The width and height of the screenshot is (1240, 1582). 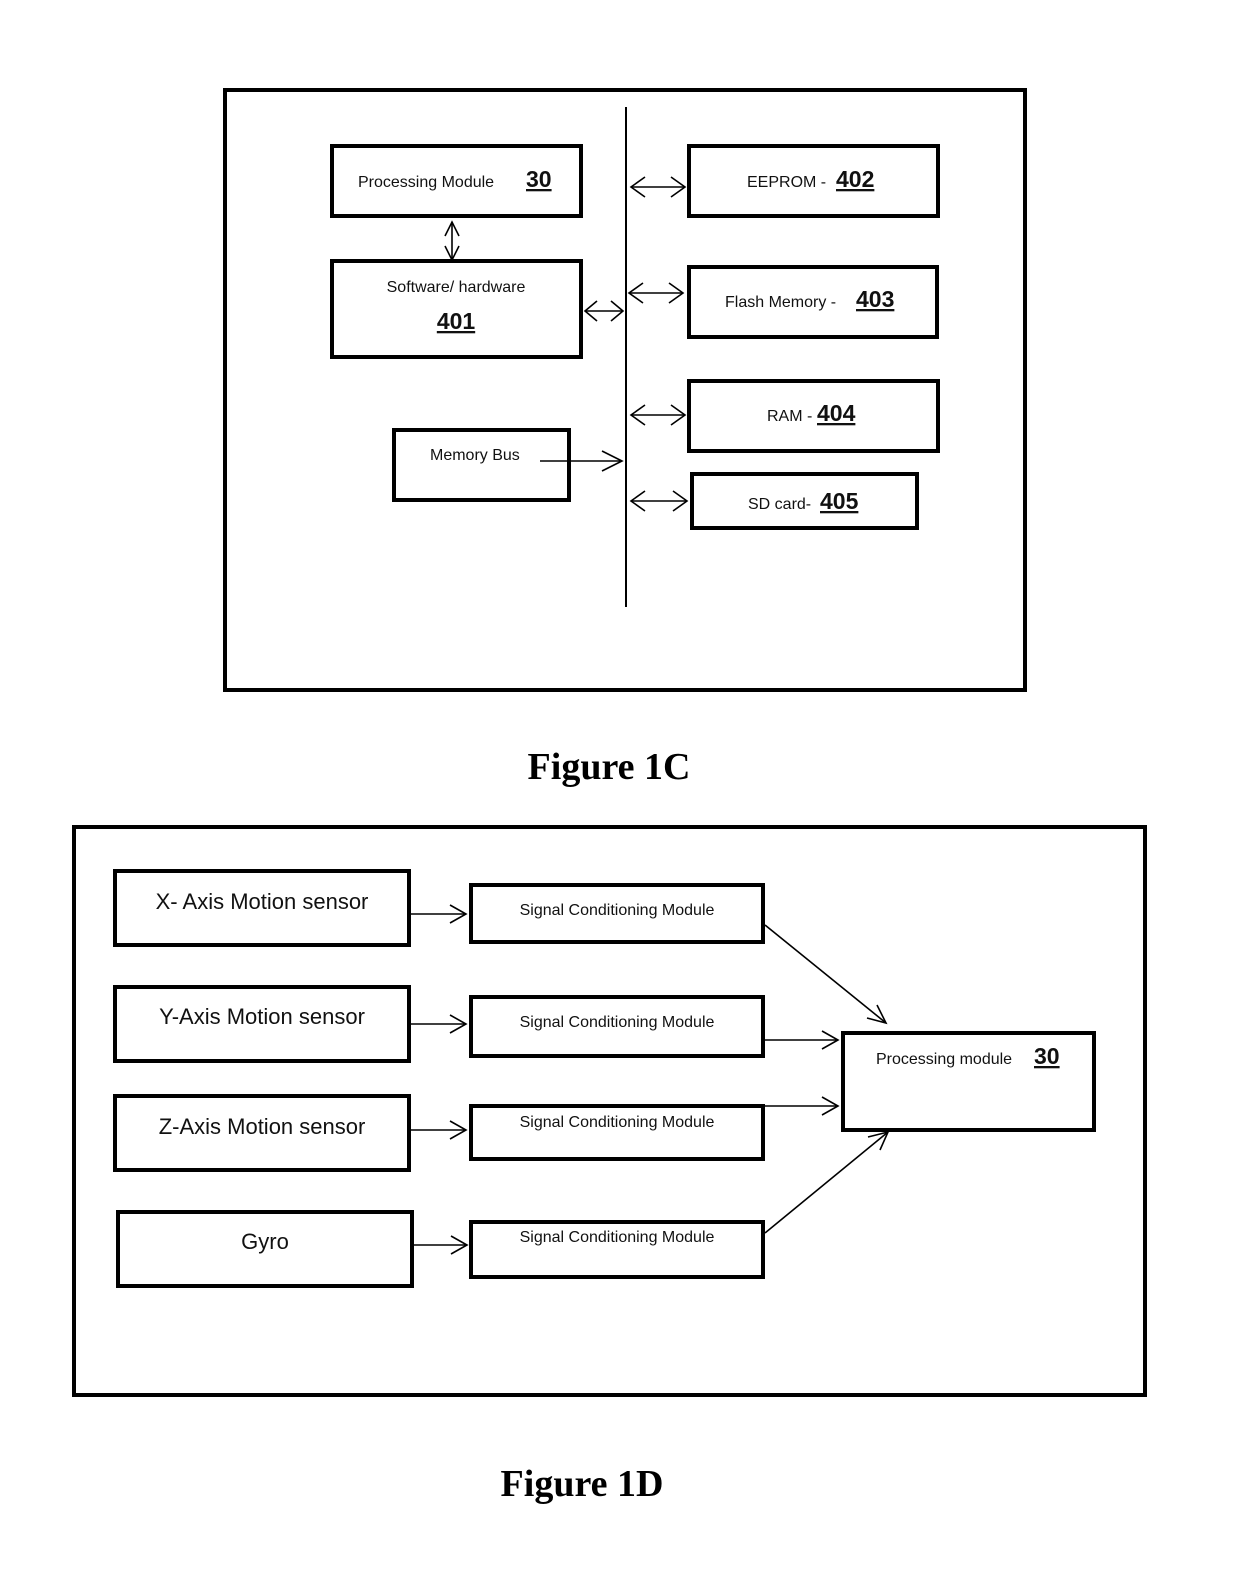 What do you see at coordinates (582, 1484) in the screenshot?
I see `figure-1d-caption: Figure 1D` at bounding box center [582, 1484].